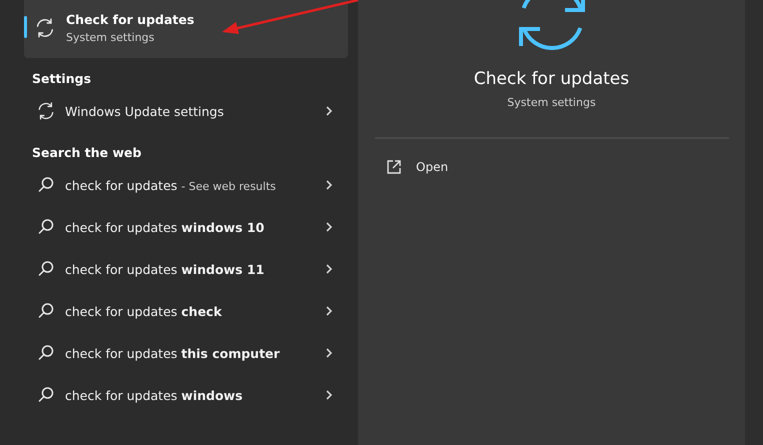 Image resolution: width=763 pixels, height=445 pixels. Describe the element at coordinates (87, 153) in the screenshot. I see `section-heading: Search the web` at that location.